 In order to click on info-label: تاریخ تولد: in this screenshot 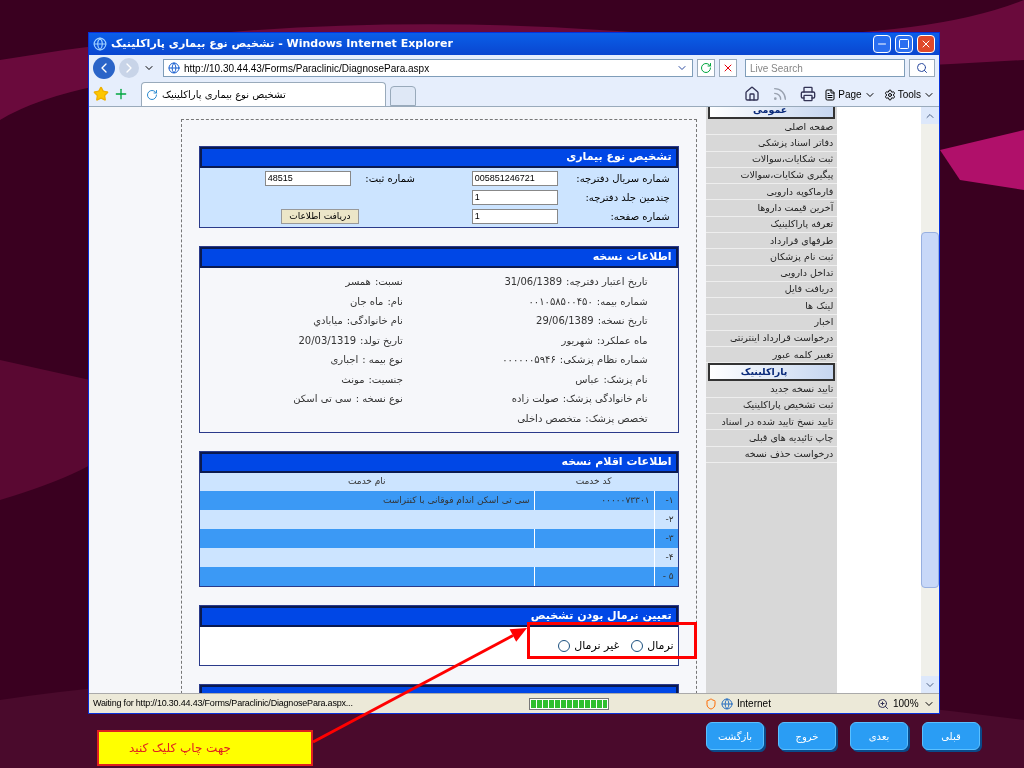, I will do `click(381, 340)`.